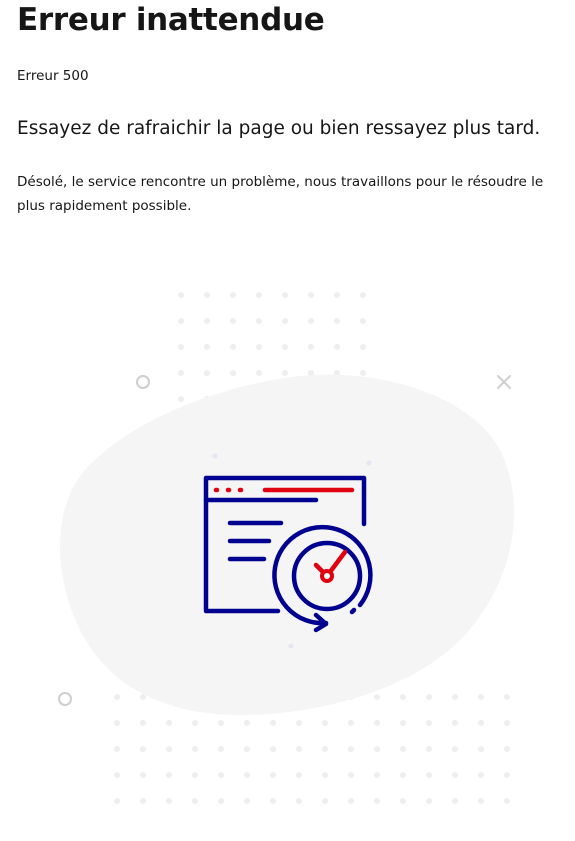 Image resolution: width=575 pixels, height=841 pixels. Describe the element at coordinates (504, 382) in the screenshot. I see `cross-top-right` at that location.